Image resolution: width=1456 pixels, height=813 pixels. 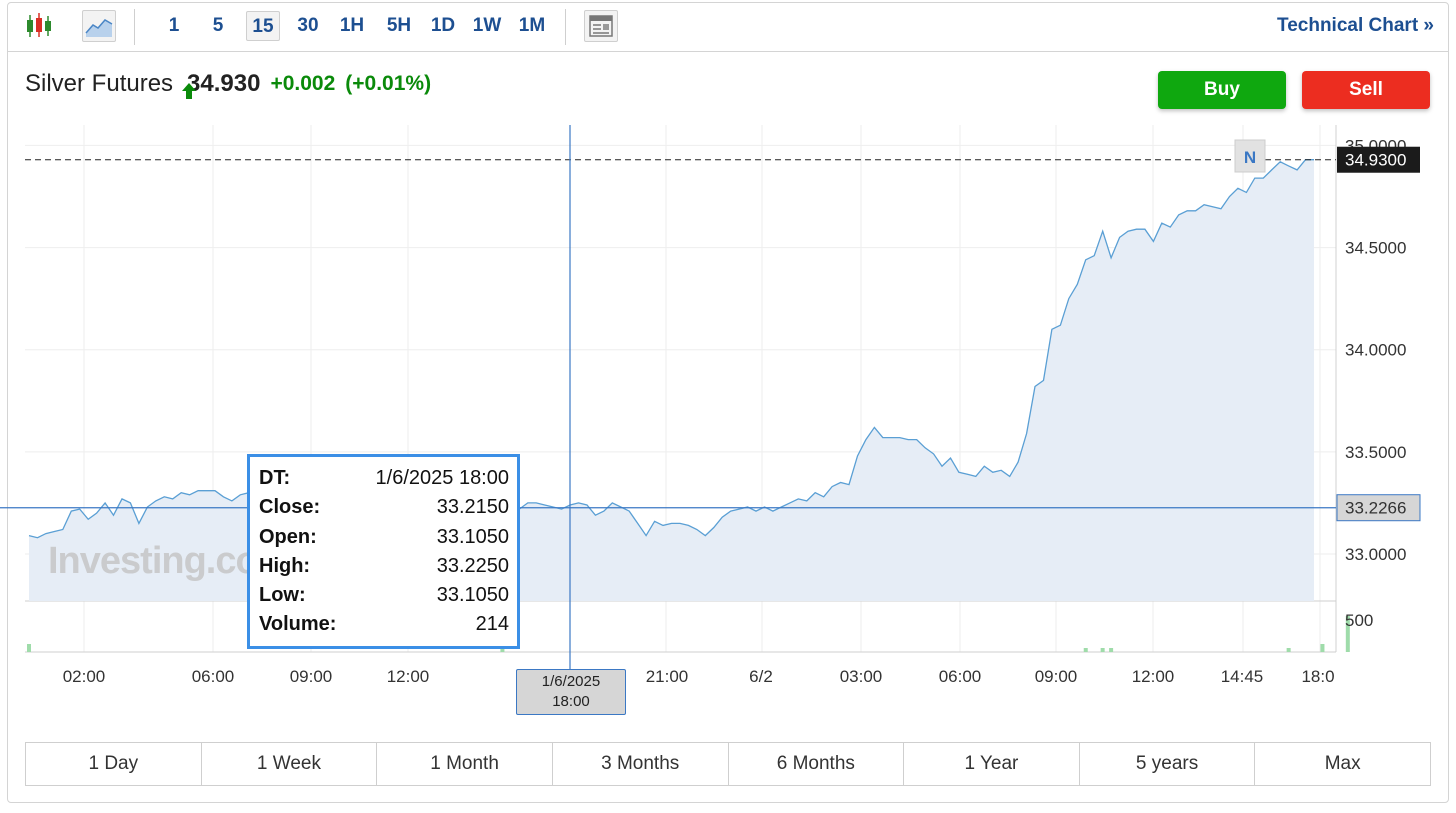 What do you see at coordinates (282, 595) in the screenshot?
I see `tooltip-key: Low:` at bounding box center [282, 595].